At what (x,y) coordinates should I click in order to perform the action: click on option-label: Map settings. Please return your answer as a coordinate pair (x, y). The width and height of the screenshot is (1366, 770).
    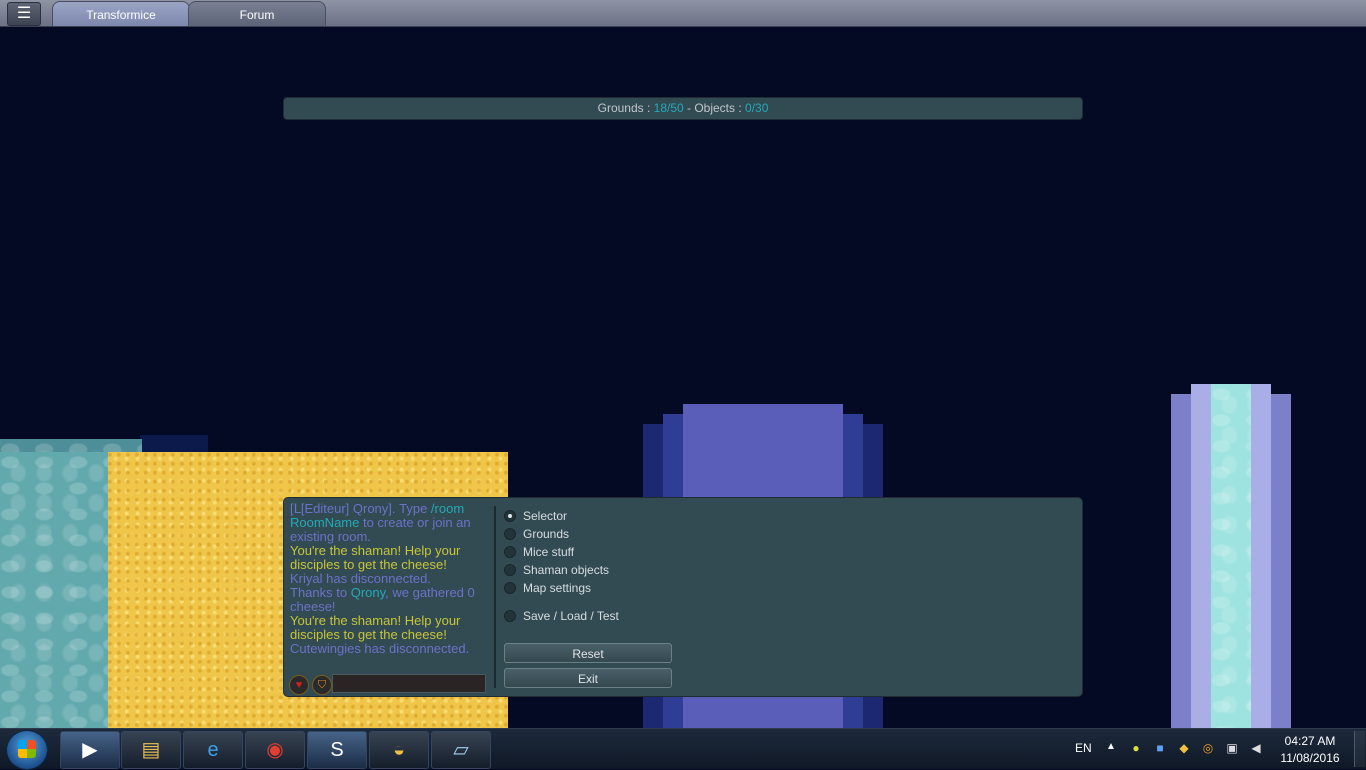
    Looking at the image, I should click on (557, 588).